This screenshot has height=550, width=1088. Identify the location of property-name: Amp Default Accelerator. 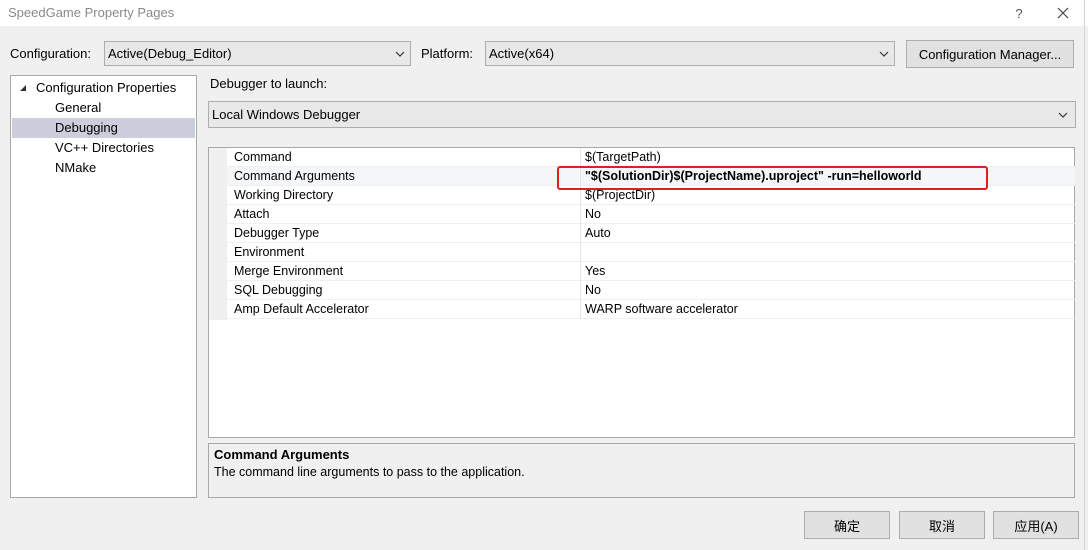
(301, 309).